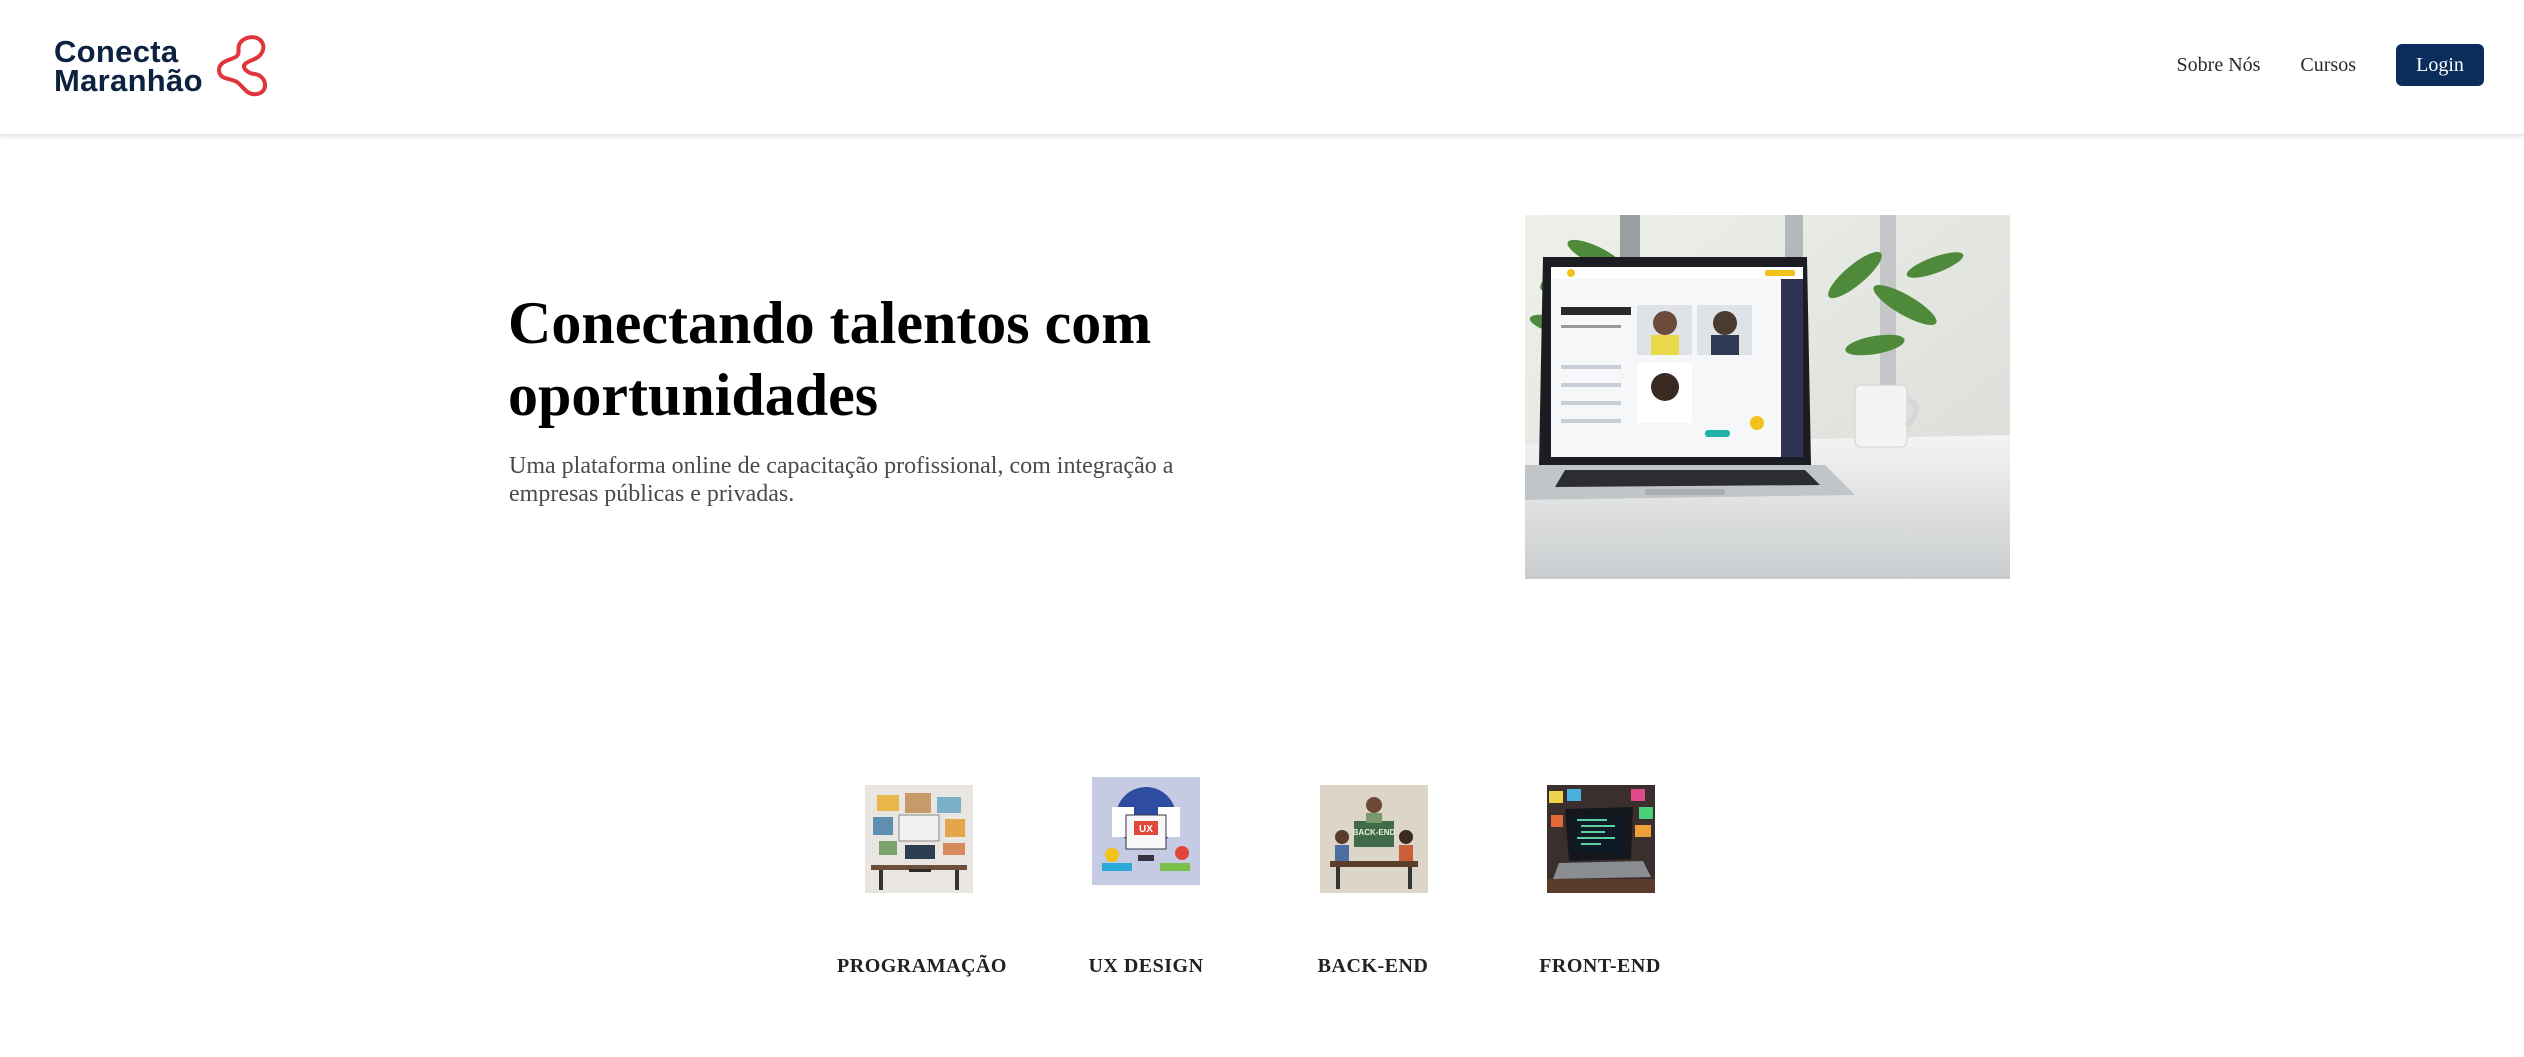  Describe the element at coordinates (116, 51) in the screenshot. I see `logo-line-1: Conecta` at that location.